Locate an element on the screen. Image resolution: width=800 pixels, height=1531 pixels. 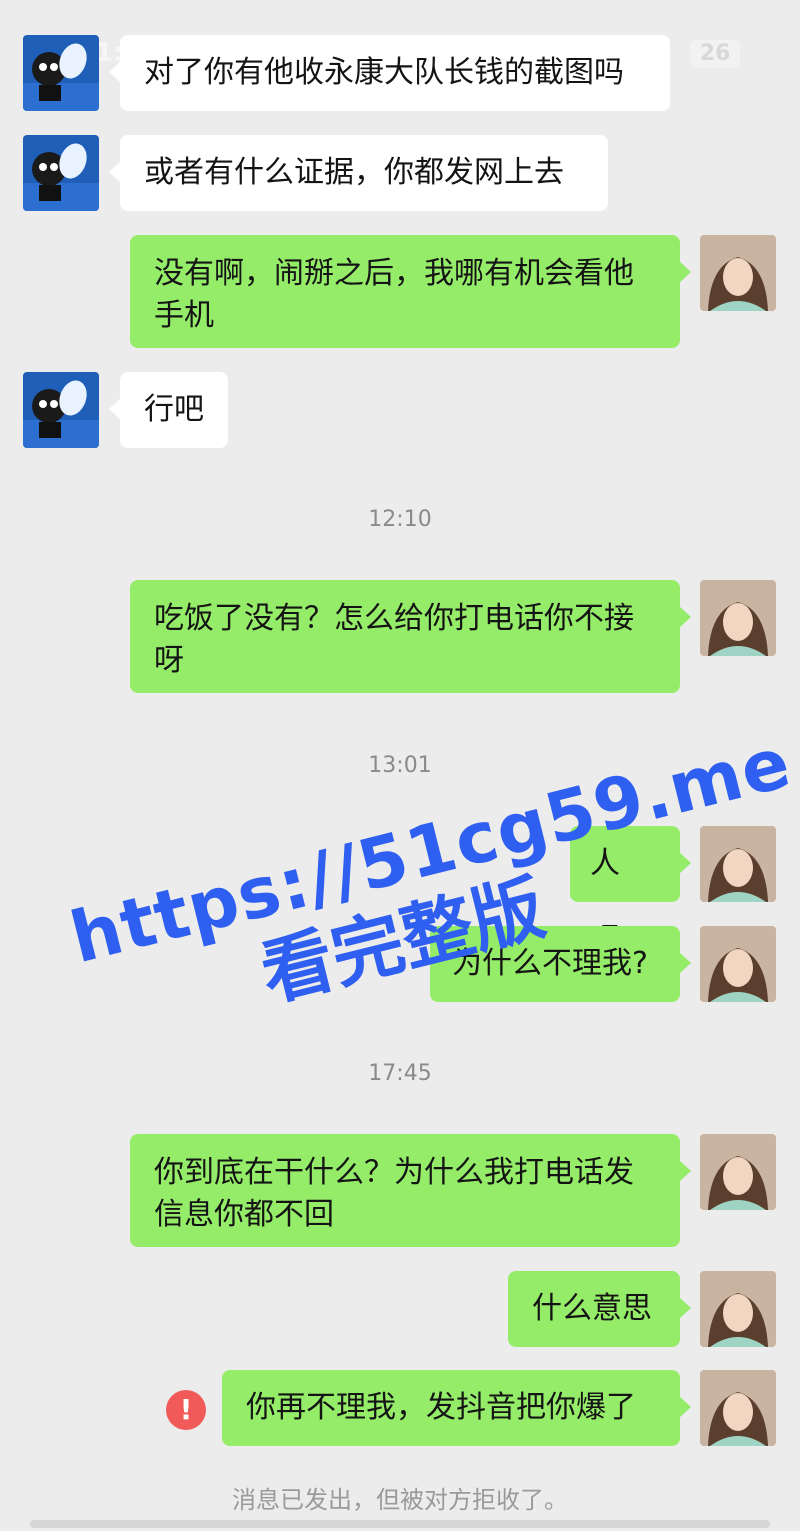
message-bubble-outgoing: 人呢? is located at coordinates (630, 891).